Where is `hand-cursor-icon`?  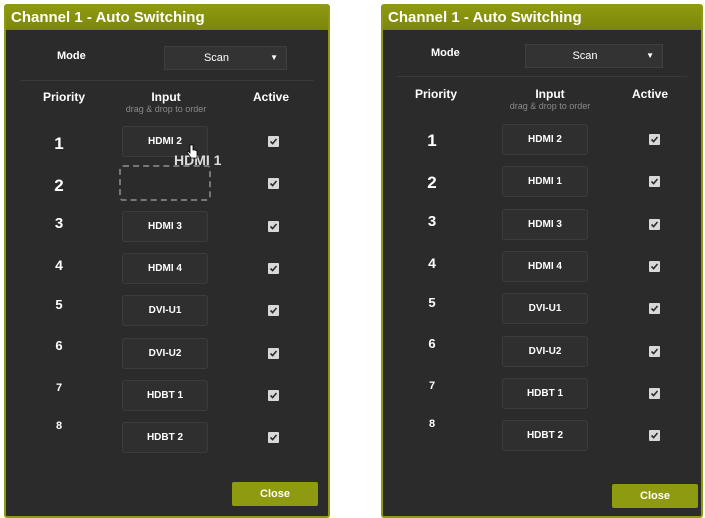 hand-cursor-icon is located at coordinates (192, 151).